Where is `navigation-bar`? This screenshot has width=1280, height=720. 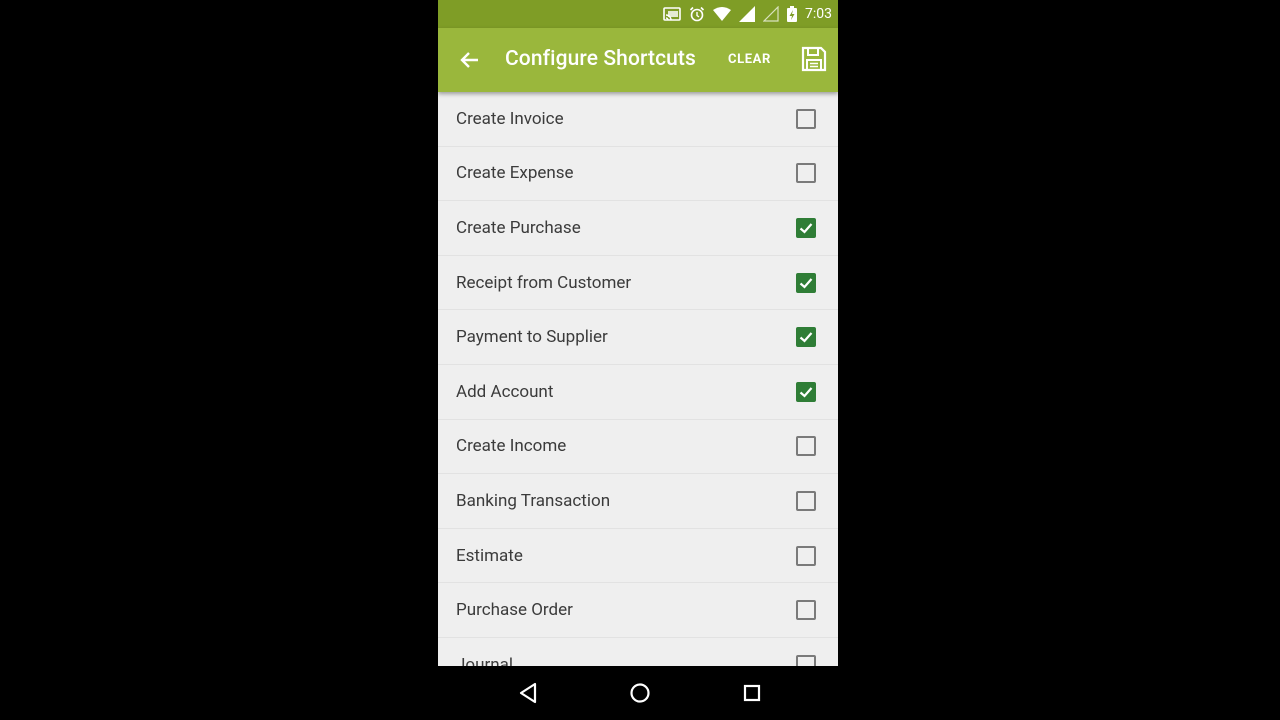
navigation-bar is located at coordinates (638, 693).